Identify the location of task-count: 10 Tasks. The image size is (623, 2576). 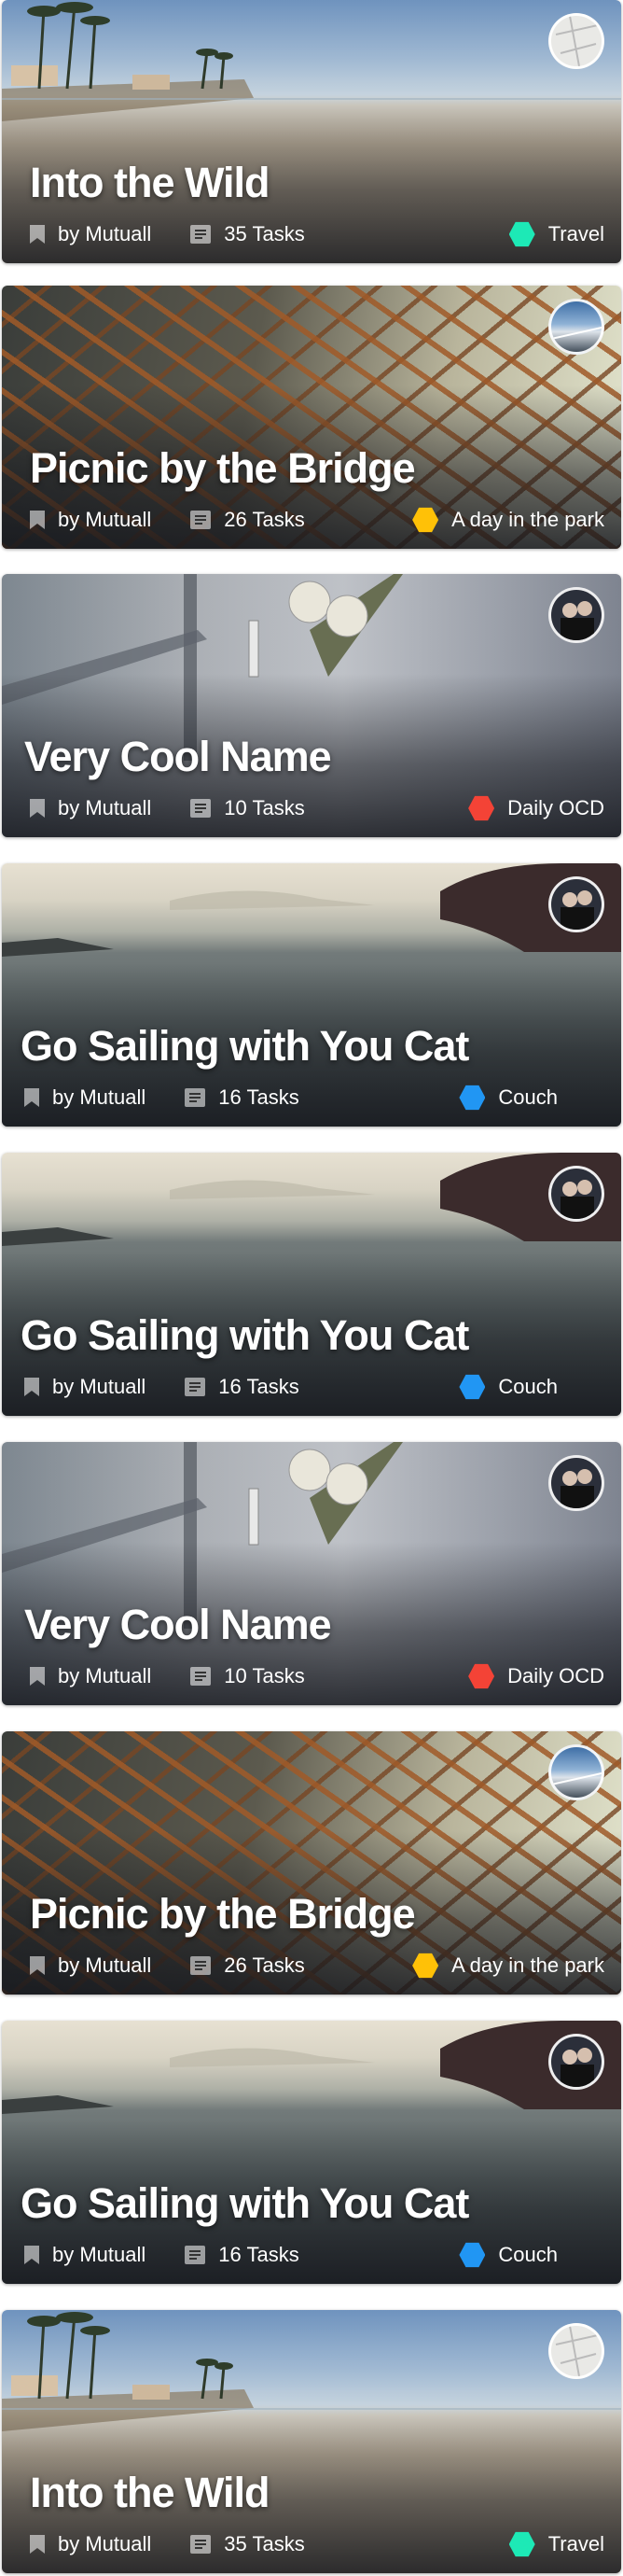
(248, 1676).